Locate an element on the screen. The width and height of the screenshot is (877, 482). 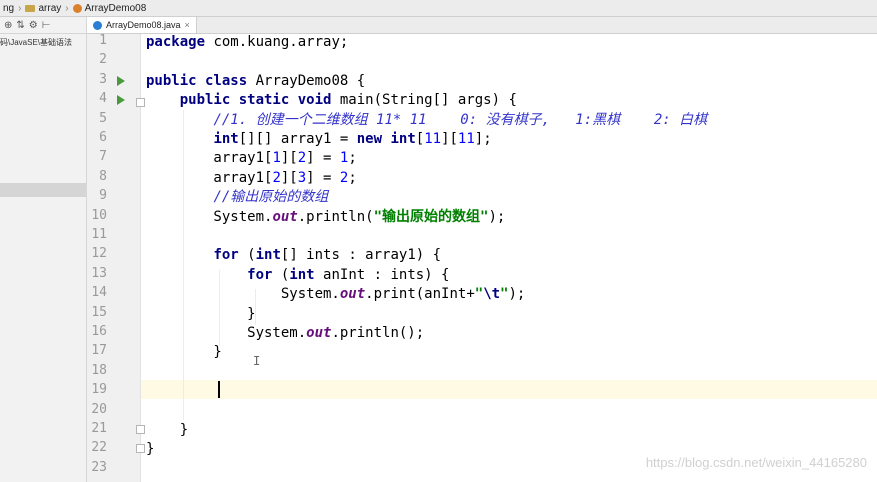
line-number: 10 is located at coordinates (99, 215).